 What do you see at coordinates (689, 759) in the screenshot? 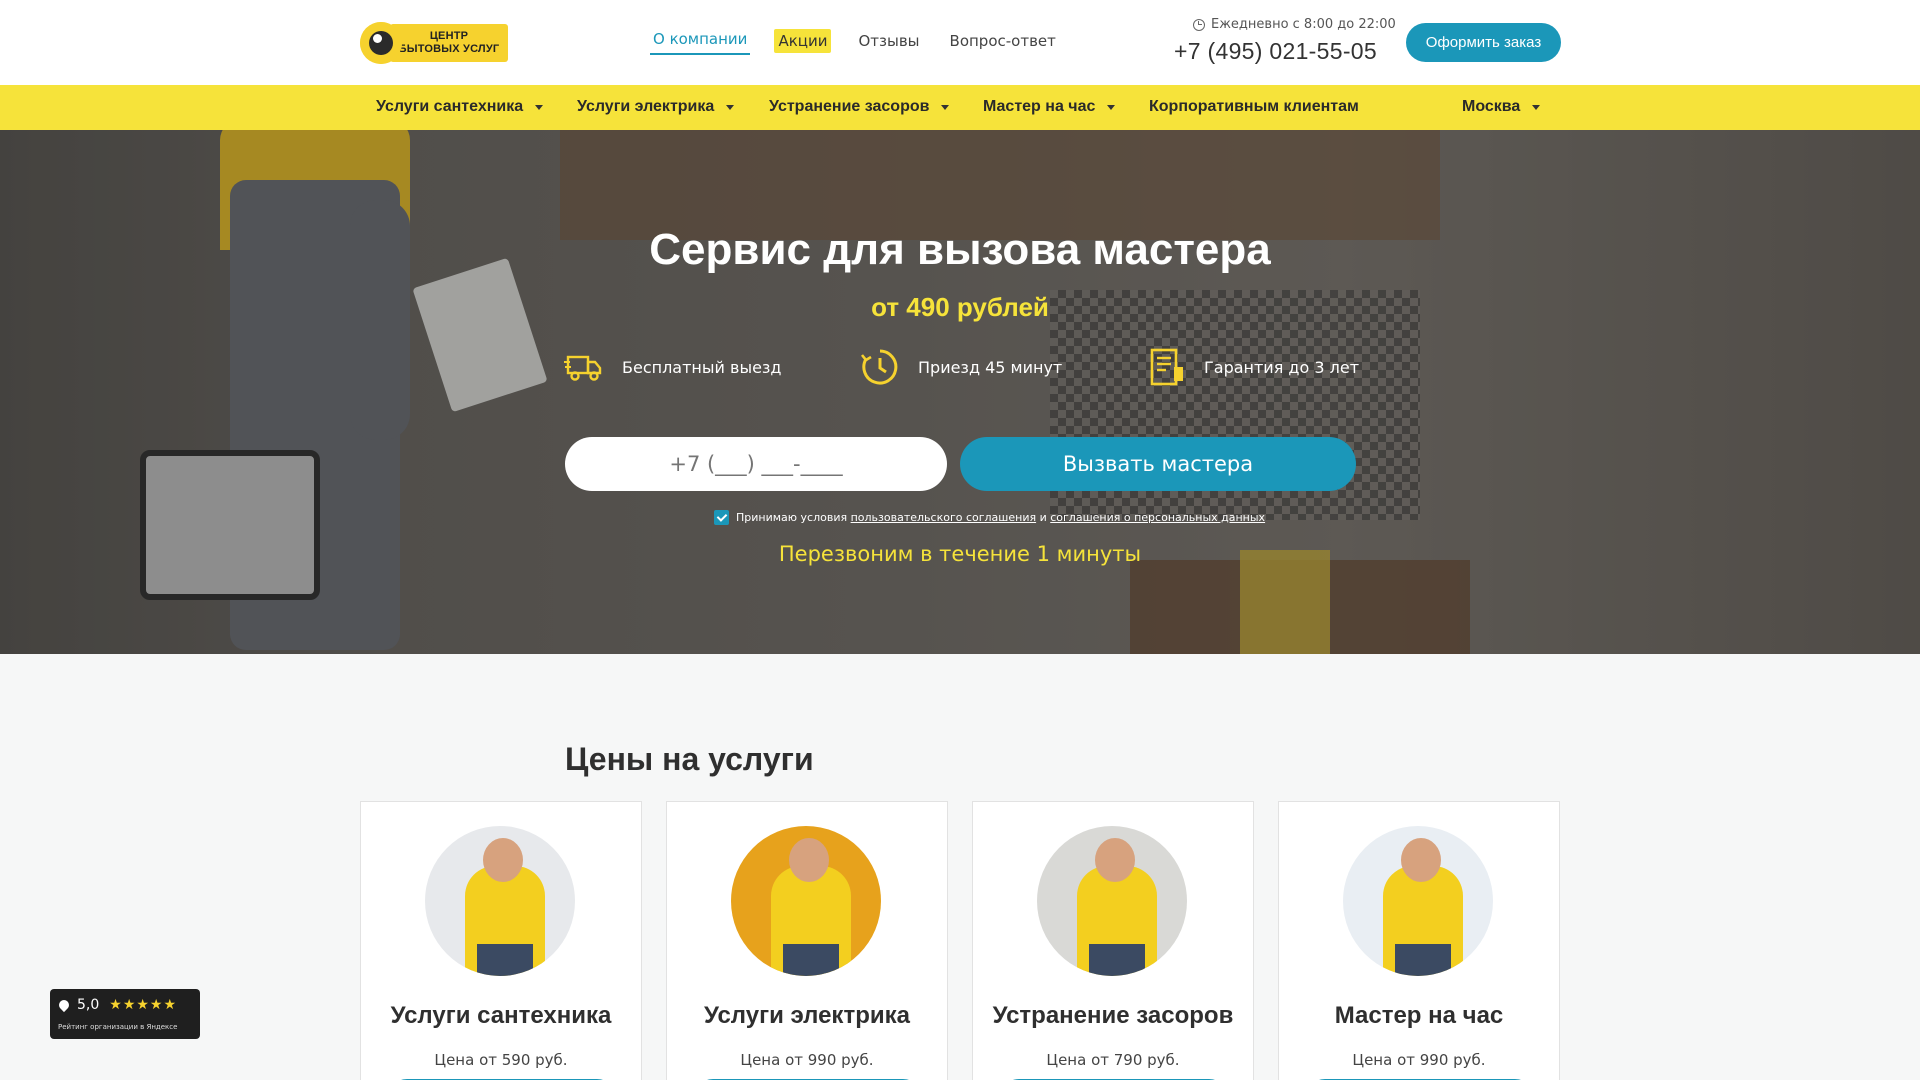
I see `prices-title: Цены на услуги` at bounding box center [689, 759].